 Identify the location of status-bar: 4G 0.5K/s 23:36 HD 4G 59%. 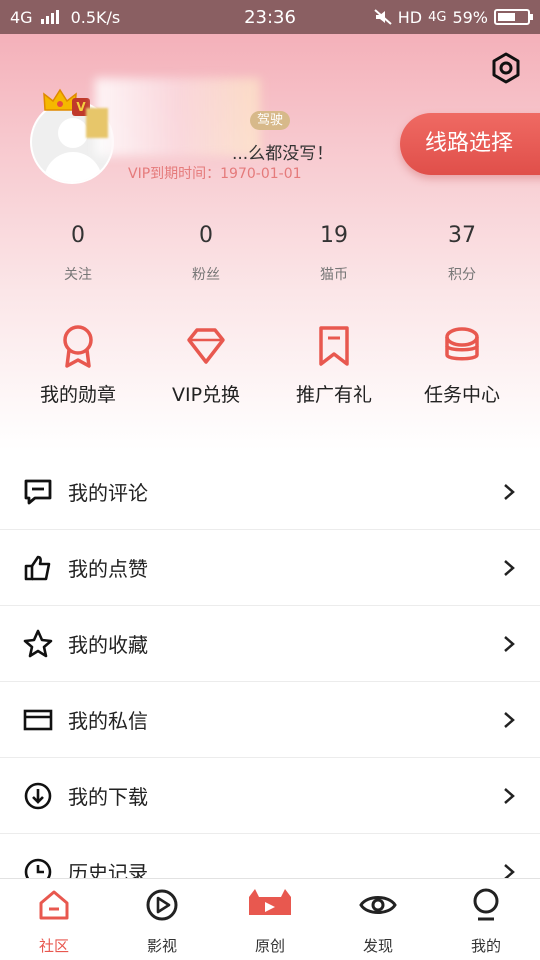
(270, 17).